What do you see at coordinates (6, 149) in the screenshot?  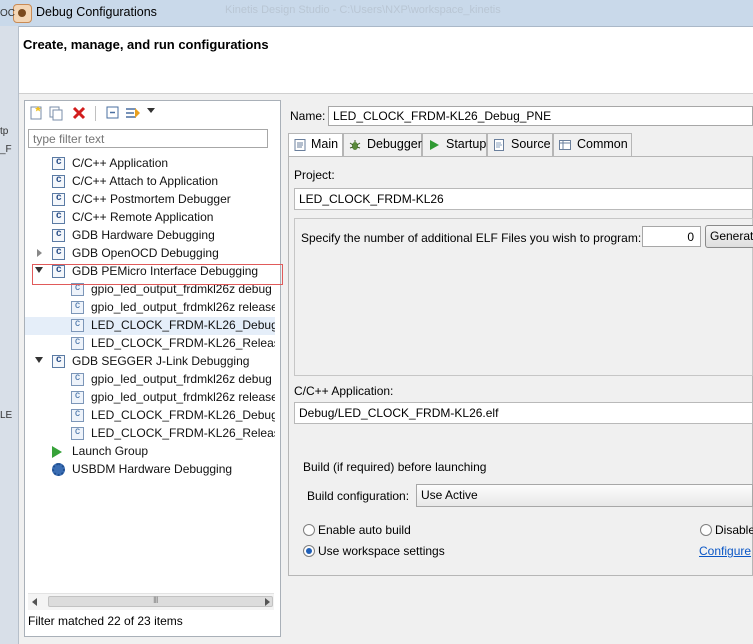 I see `edge-fragment: _F` at bounding box center [6, 149].